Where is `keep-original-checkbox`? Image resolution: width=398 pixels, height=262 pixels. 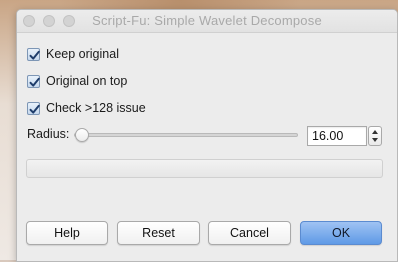 keep-original-checkbox is located at coordinates (33, 54).